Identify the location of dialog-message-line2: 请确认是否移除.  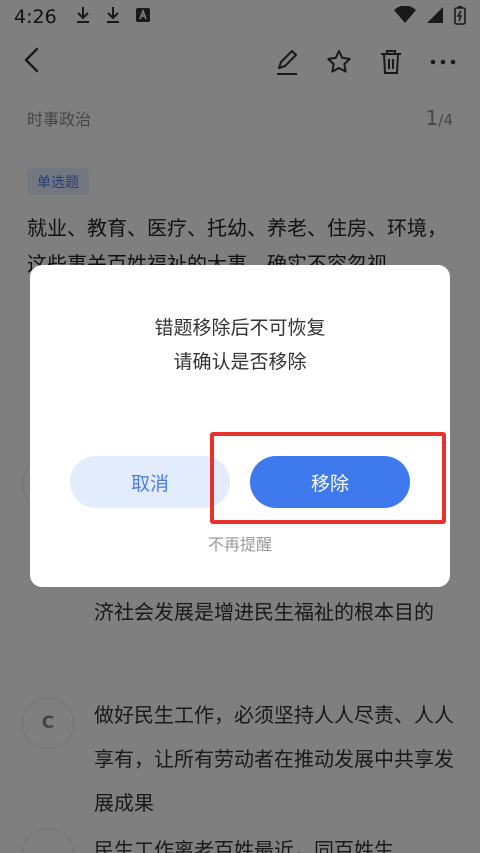
(240, 362).